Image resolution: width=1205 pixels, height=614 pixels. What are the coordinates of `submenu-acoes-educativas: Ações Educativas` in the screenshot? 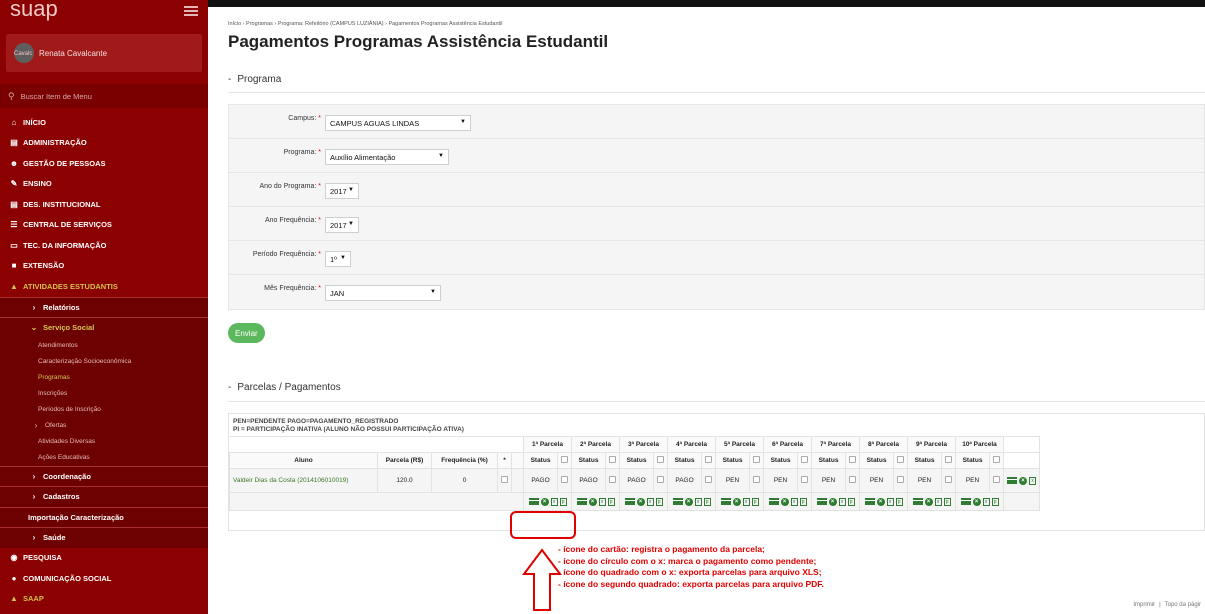 It's located at (104, 457).